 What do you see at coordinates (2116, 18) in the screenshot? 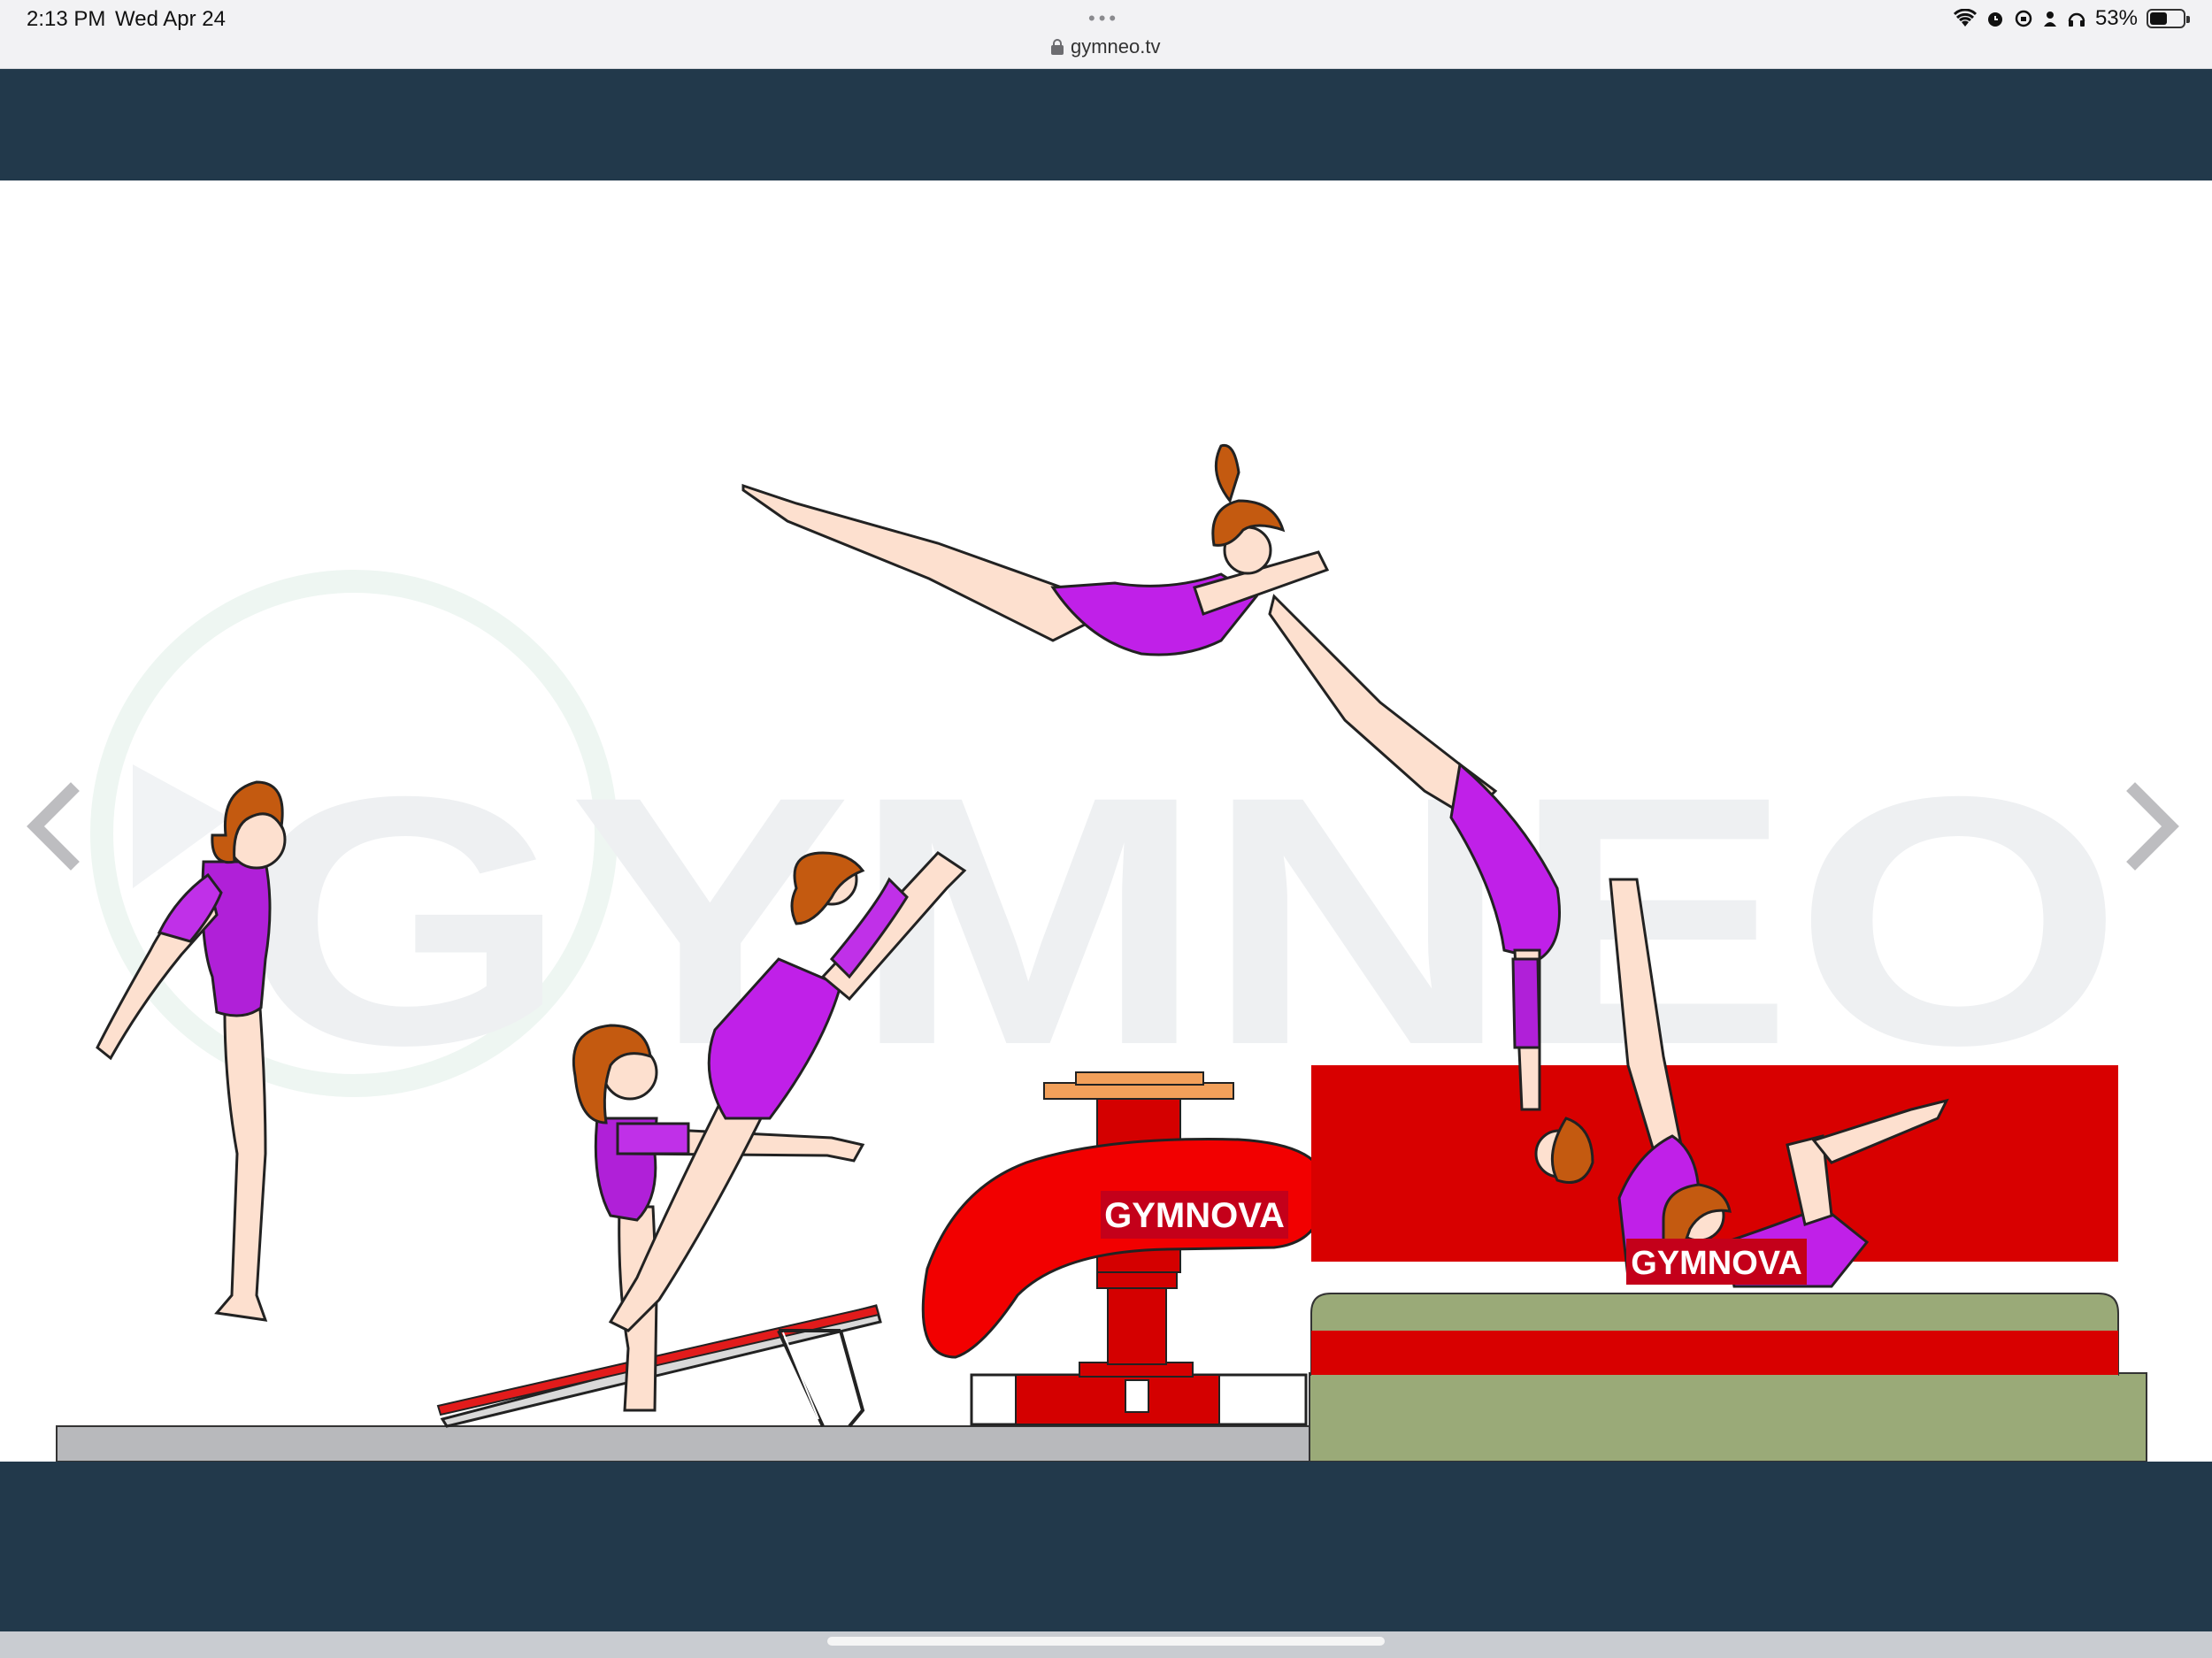
I see `battery-percent: 53%` at bounding box center [2116, 18].